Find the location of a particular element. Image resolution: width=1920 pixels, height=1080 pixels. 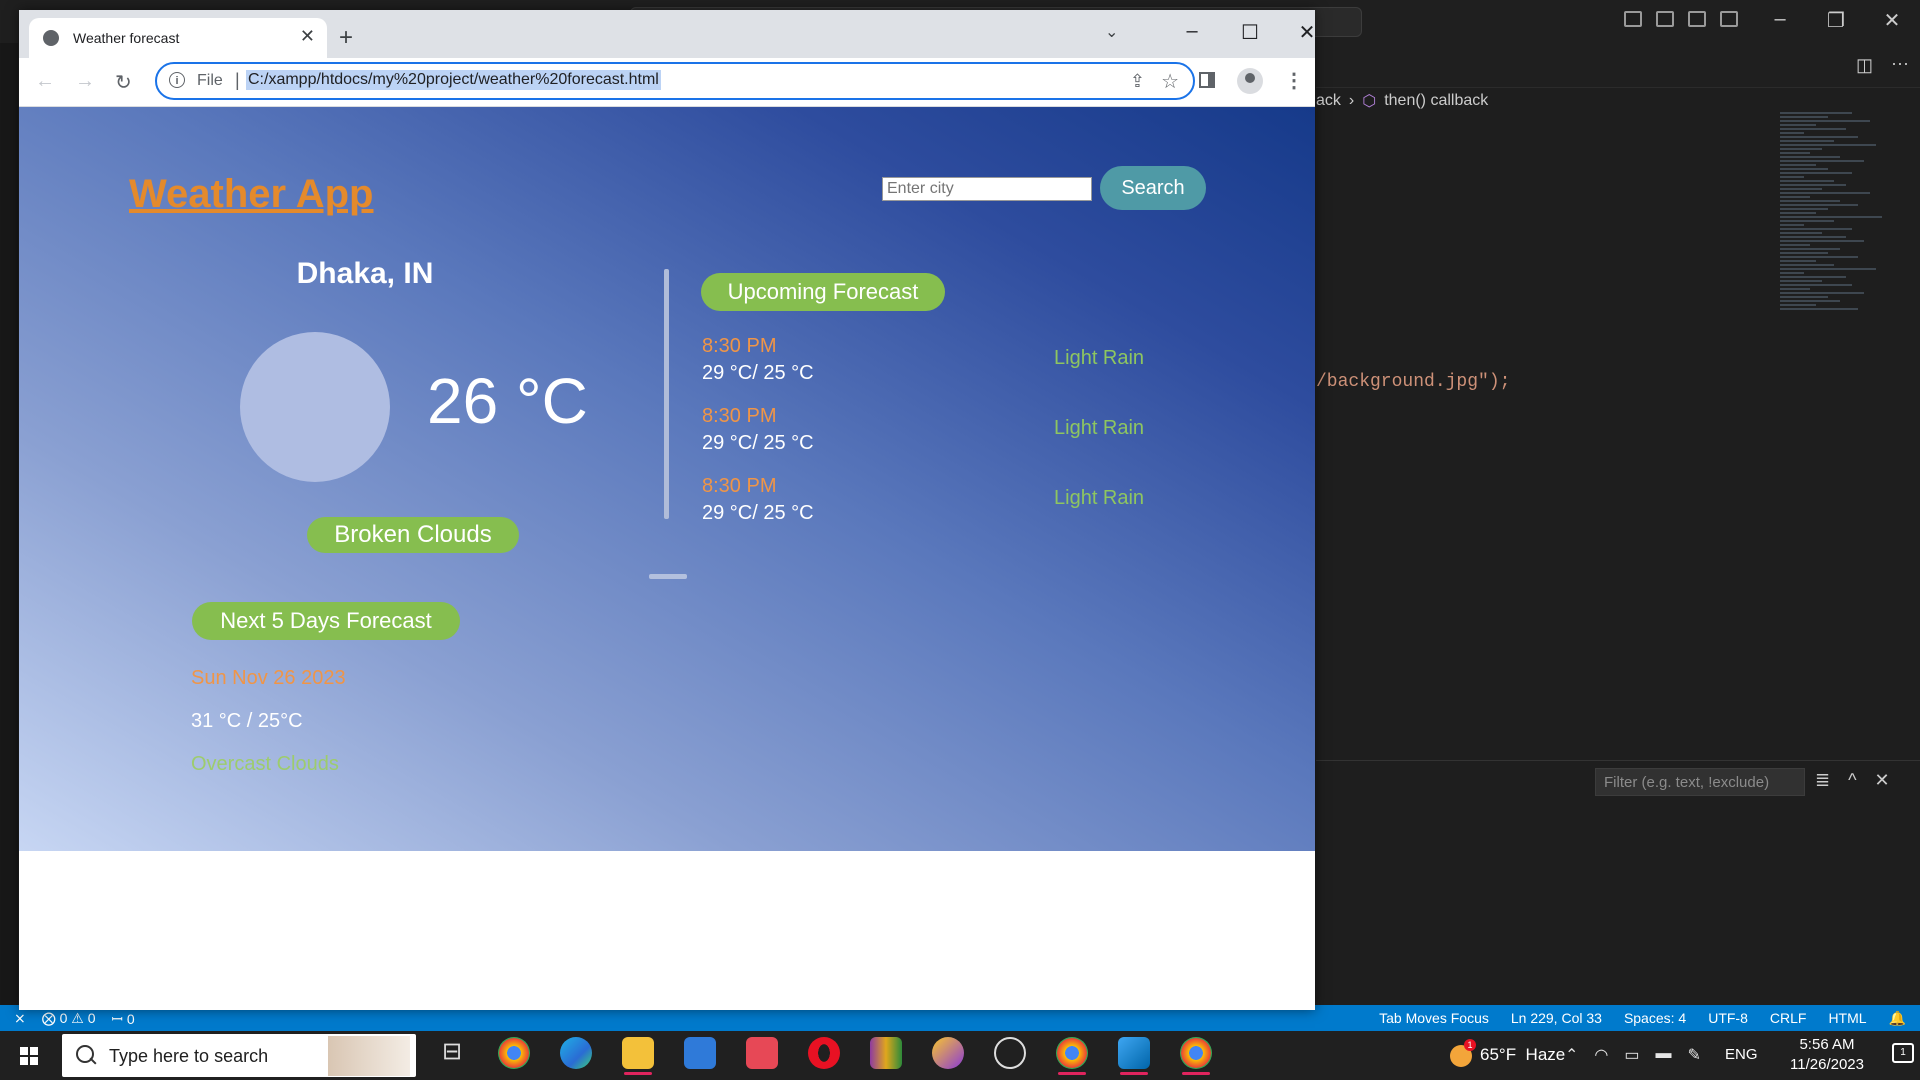

tab-strip: Weather forecast ✕ + ⌄ – ☐ ✕ is located at coordinates (667, 34).